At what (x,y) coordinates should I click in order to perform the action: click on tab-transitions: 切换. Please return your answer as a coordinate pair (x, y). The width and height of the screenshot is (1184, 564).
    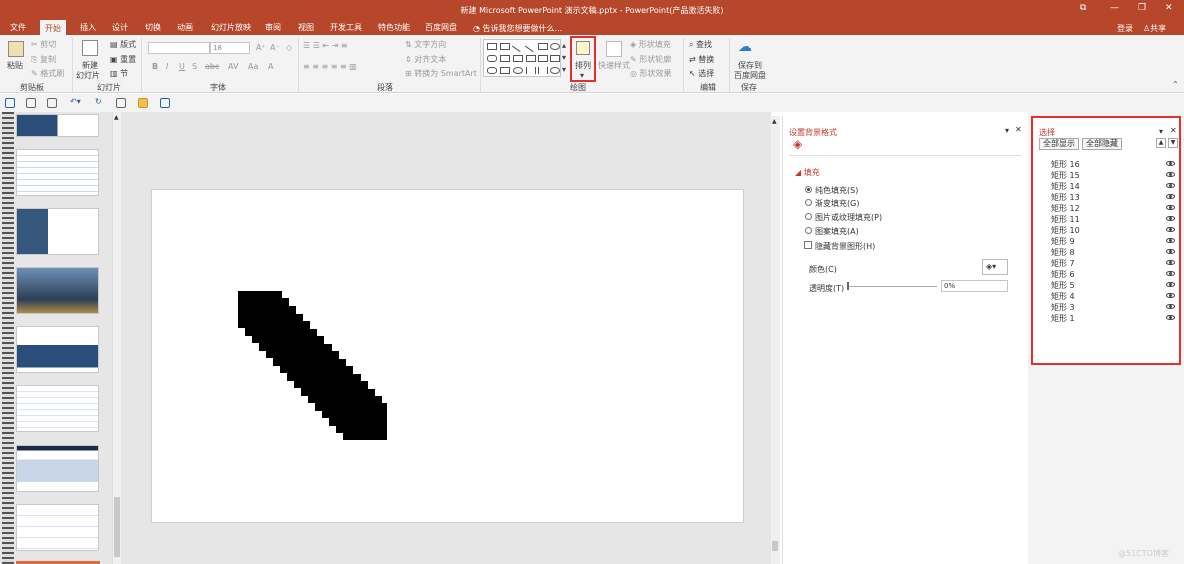
    Looking at the image, I should click on (153, 27).